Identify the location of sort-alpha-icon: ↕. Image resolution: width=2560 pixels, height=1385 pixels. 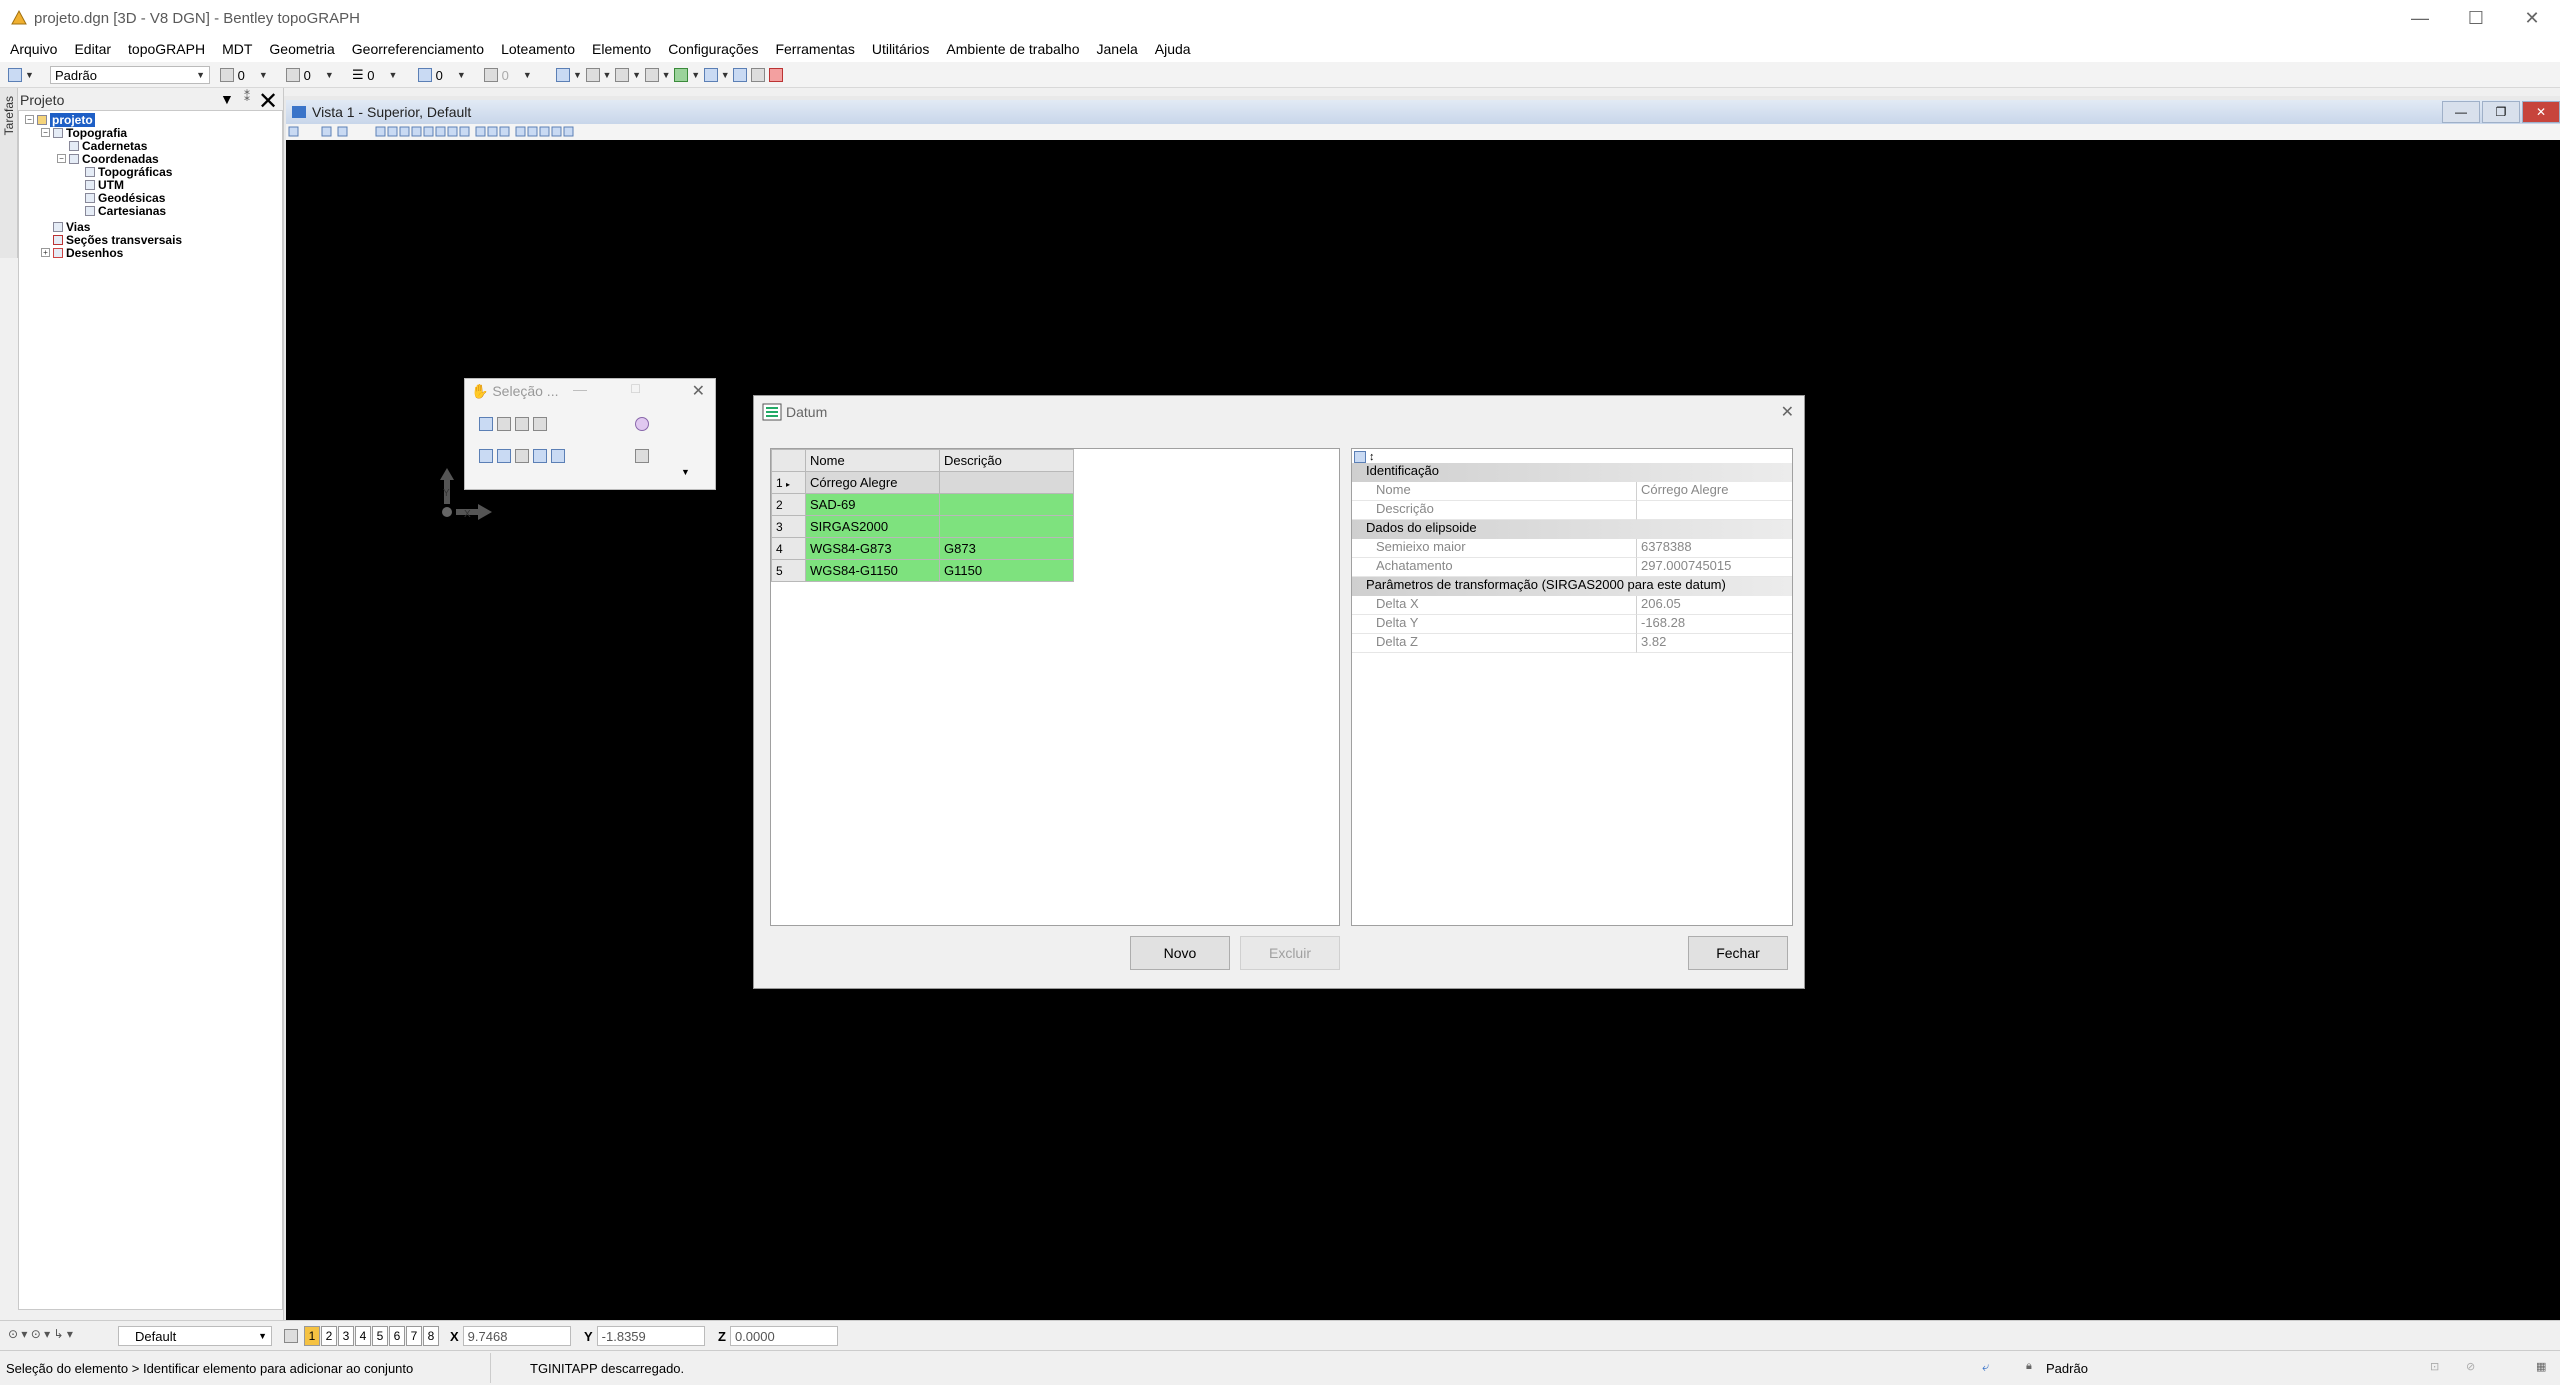
(1372, 457).